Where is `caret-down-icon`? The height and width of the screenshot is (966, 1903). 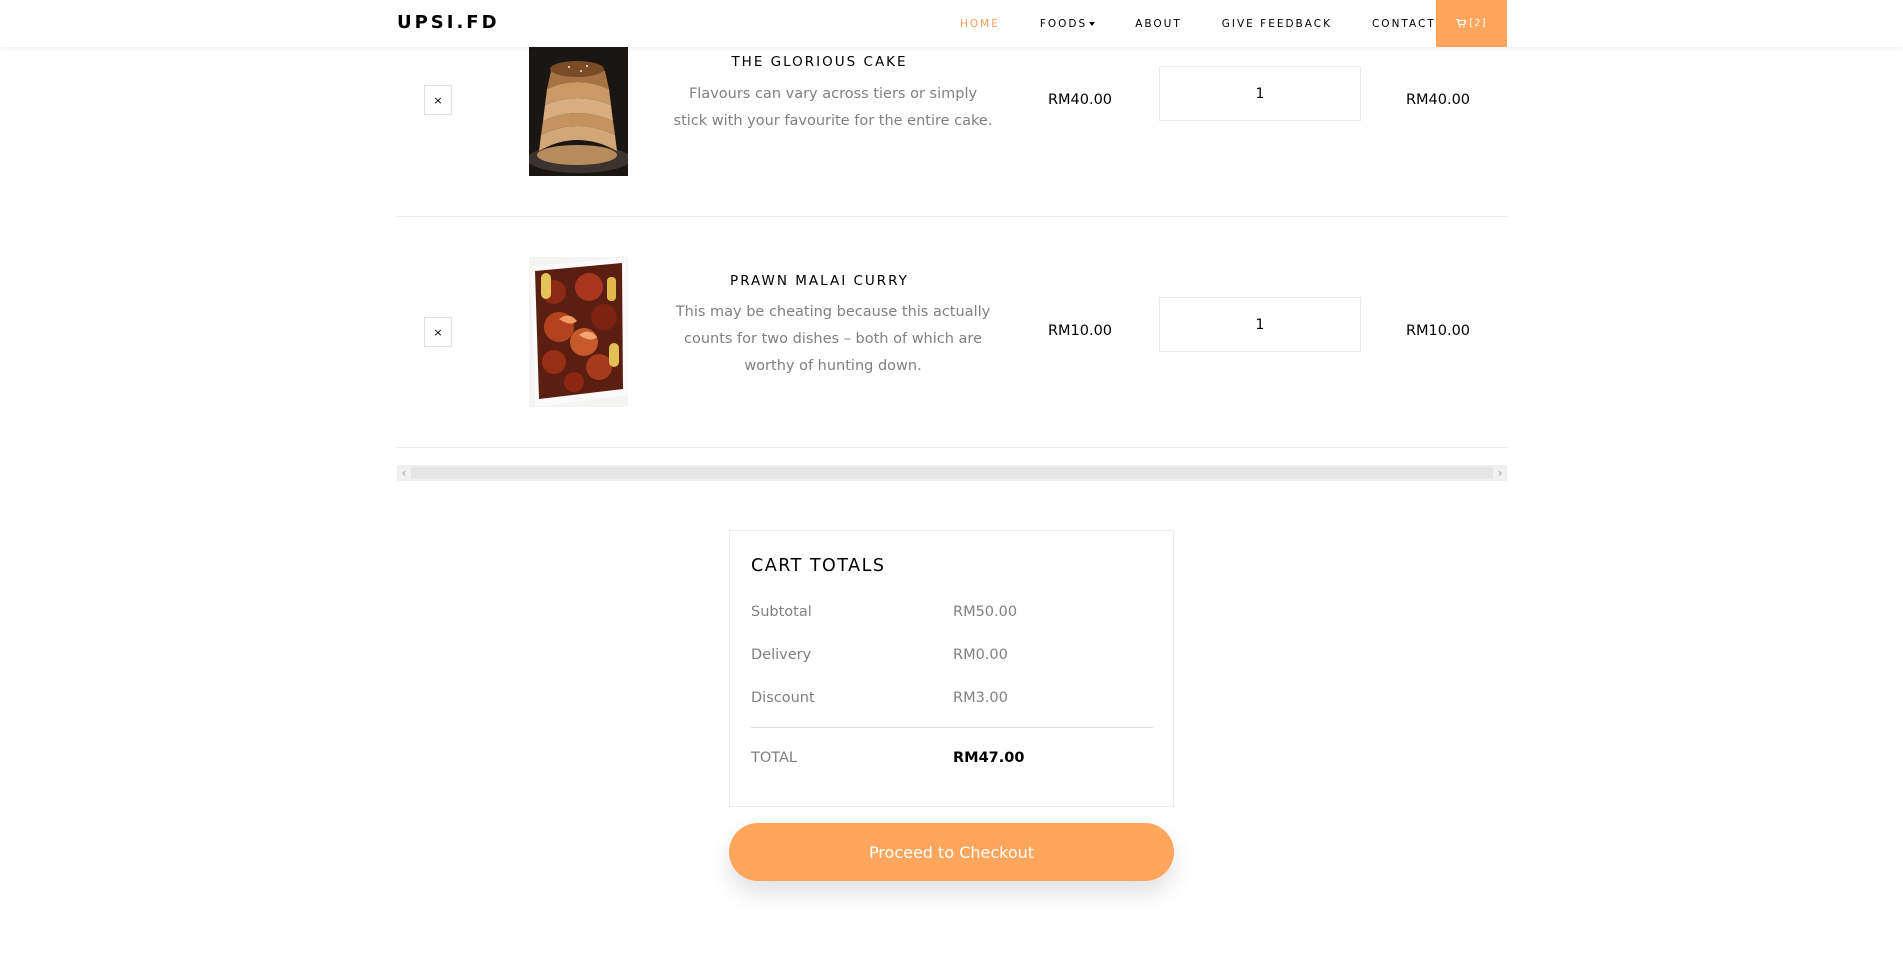
caret-down-icon is located at coordinates (1092, 23).